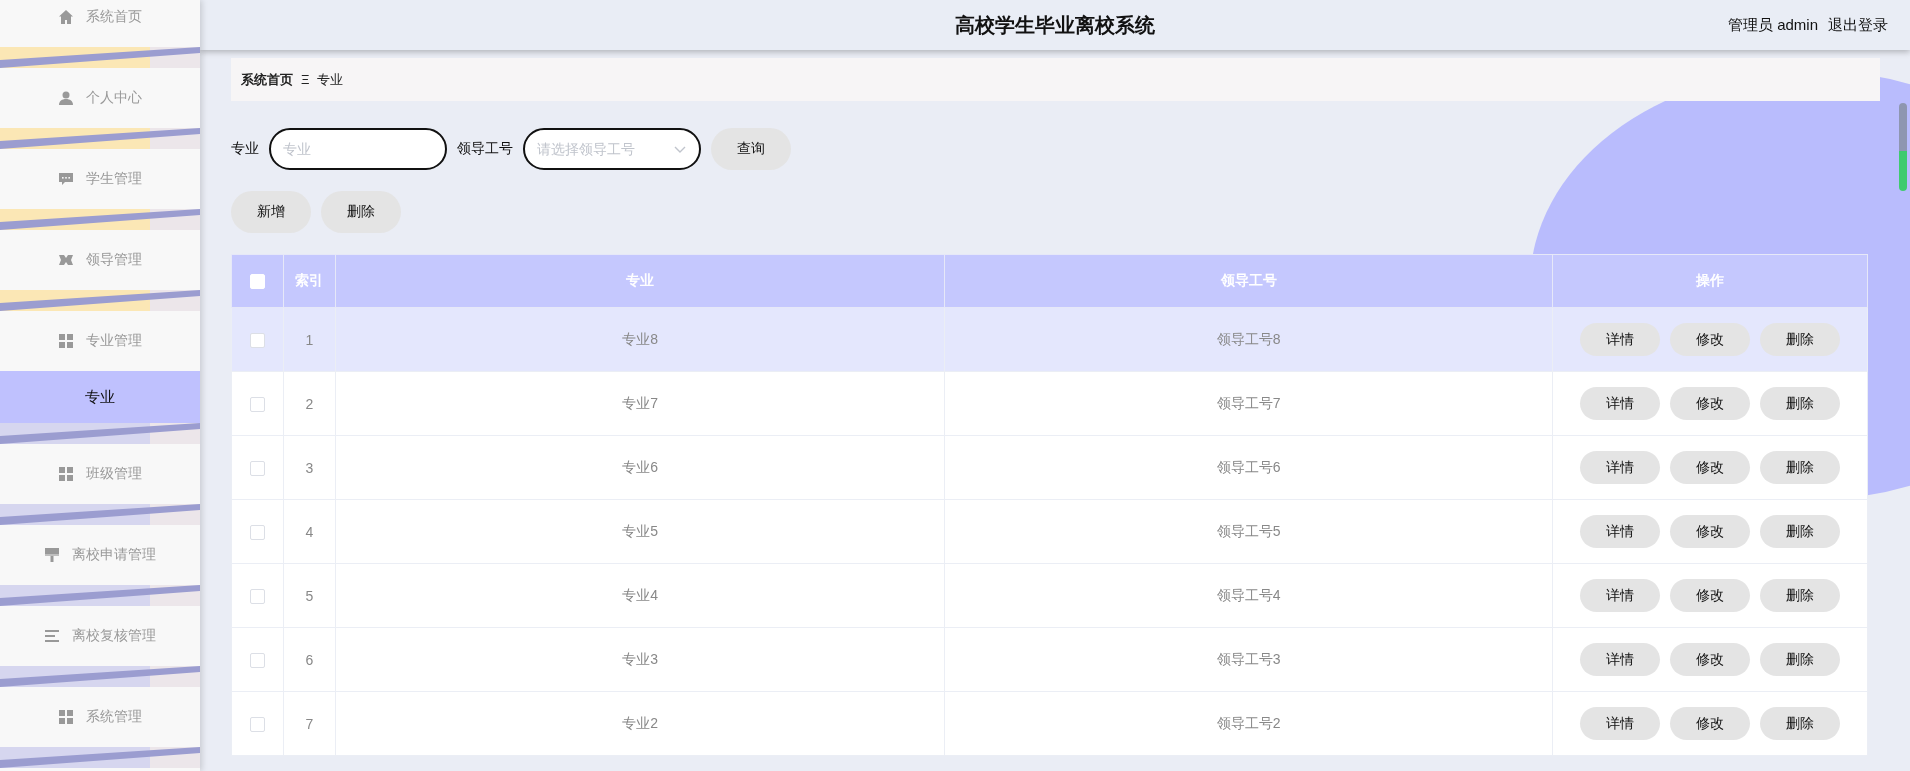 This screenshot has width=1910, height=771. What do you see at coordinates (309, 531) in the screenshot?
I see `table-cell: 4` at bounding box center [309, 531].